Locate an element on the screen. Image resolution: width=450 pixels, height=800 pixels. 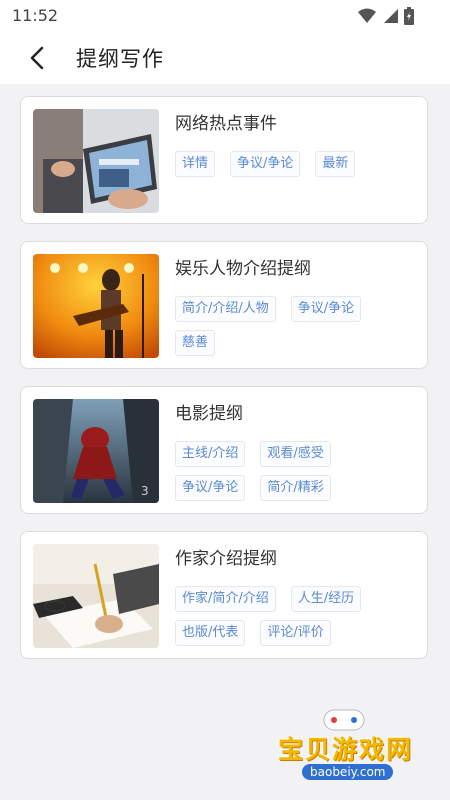
page-title: 提纲写作 is located at coordinates (120, 59).